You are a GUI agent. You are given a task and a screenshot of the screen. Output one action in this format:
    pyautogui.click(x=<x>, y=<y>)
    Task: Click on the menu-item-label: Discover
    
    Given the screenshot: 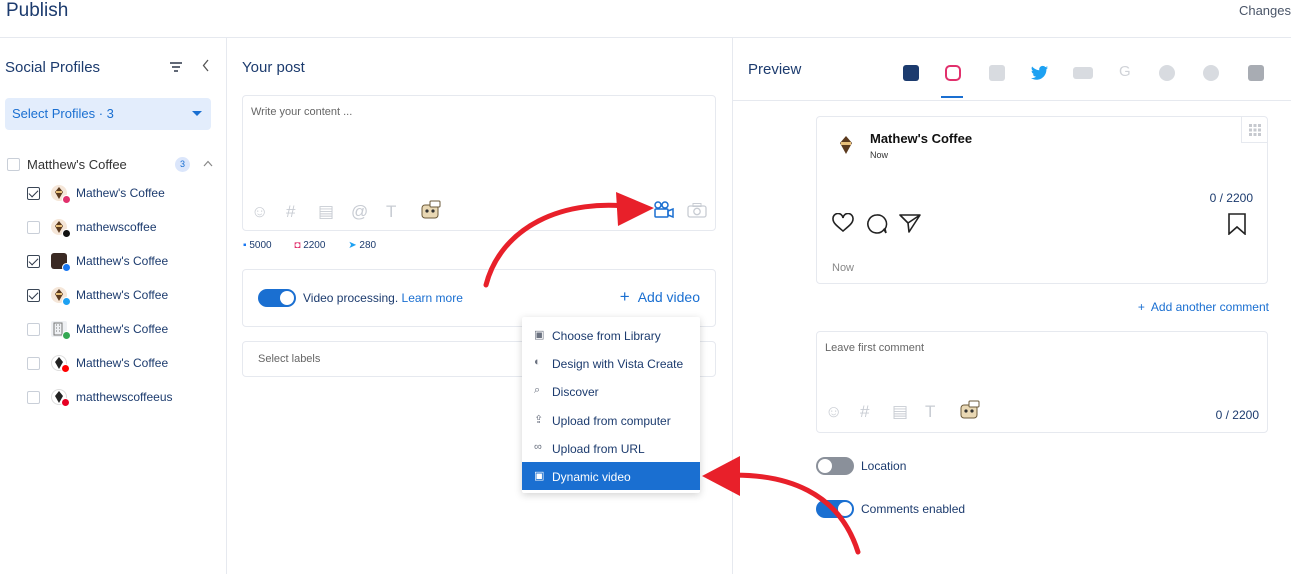 What is the action you would take?
    pyautogui.click(x=575, y=392)
    